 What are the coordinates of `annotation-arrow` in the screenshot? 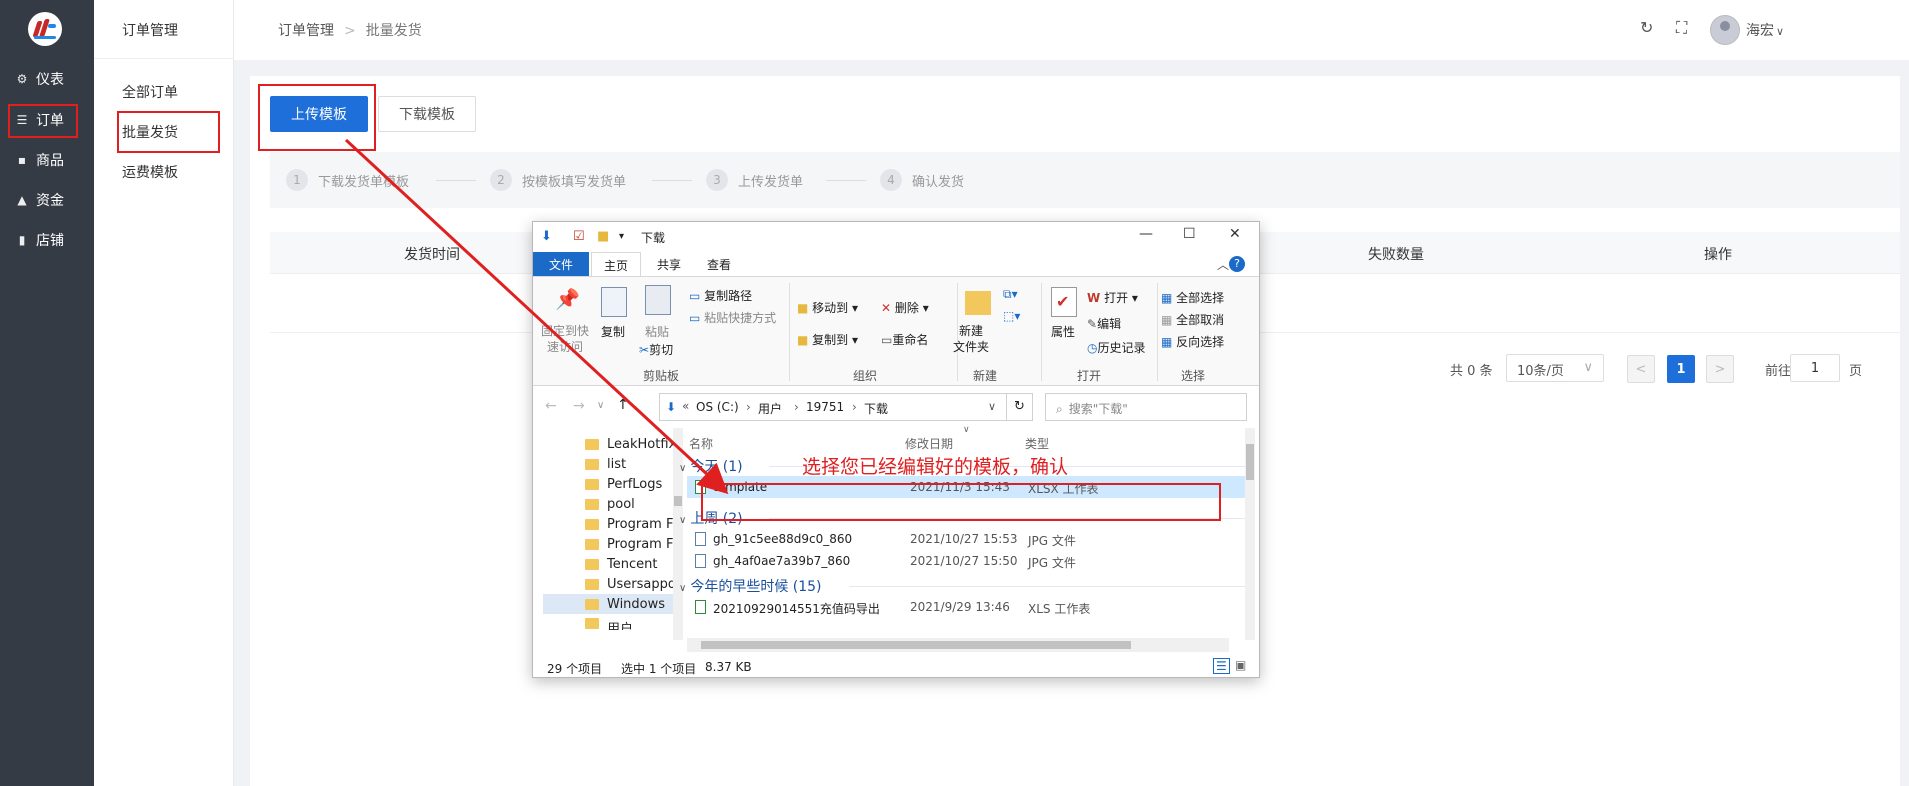 It's located at (536, 316).